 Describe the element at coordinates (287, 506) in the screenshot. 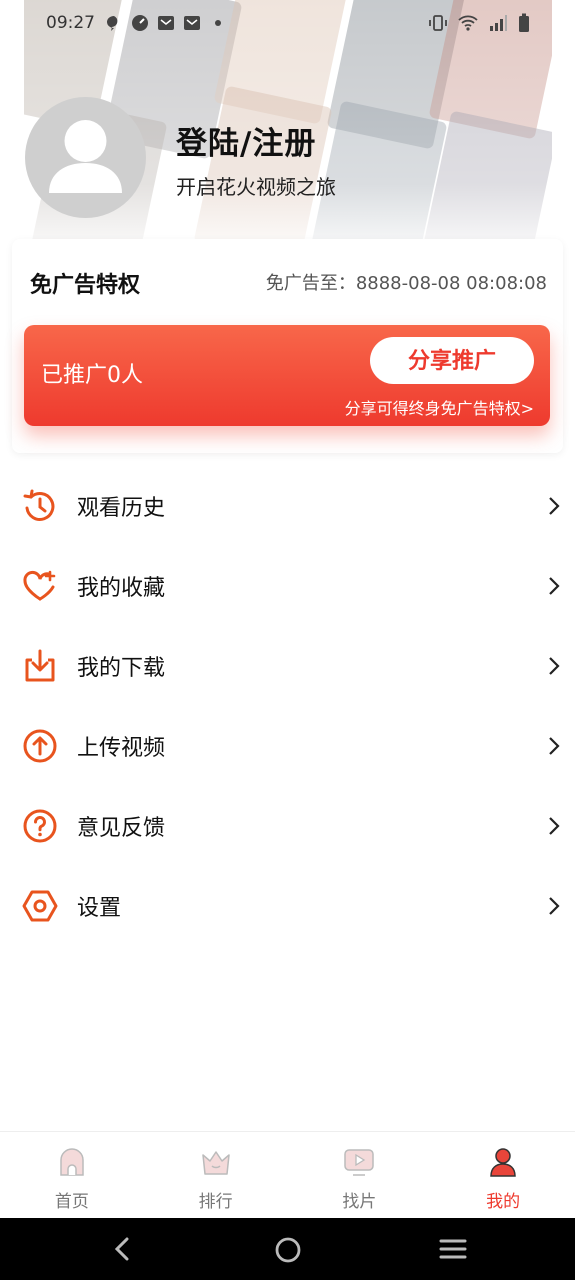

I see `menu-item-history: 观看历史` at that location.